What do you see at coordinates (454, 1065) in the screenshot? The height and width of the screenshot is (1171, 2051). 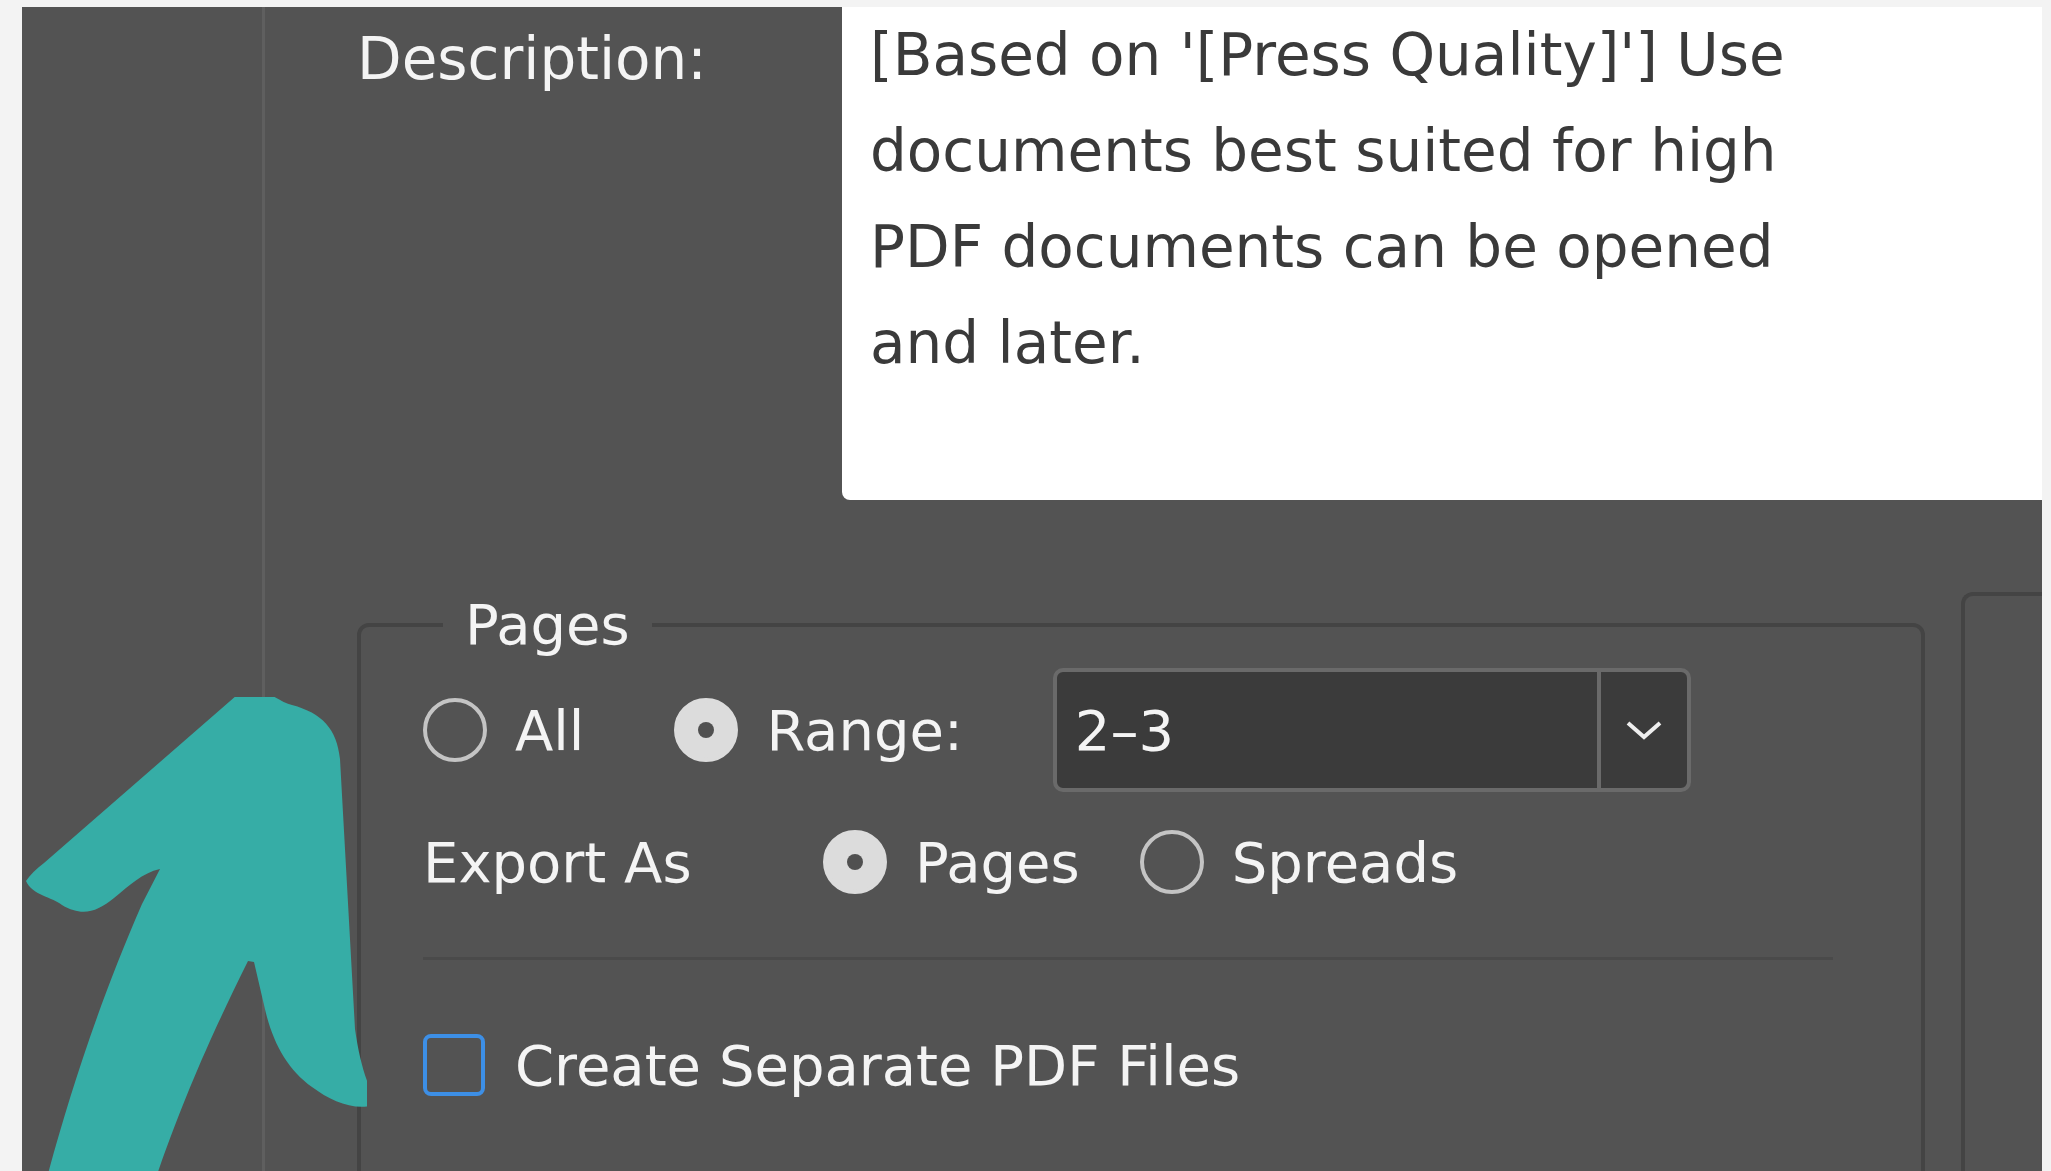 I see `checkbox` at bounding box center [454, 1065].